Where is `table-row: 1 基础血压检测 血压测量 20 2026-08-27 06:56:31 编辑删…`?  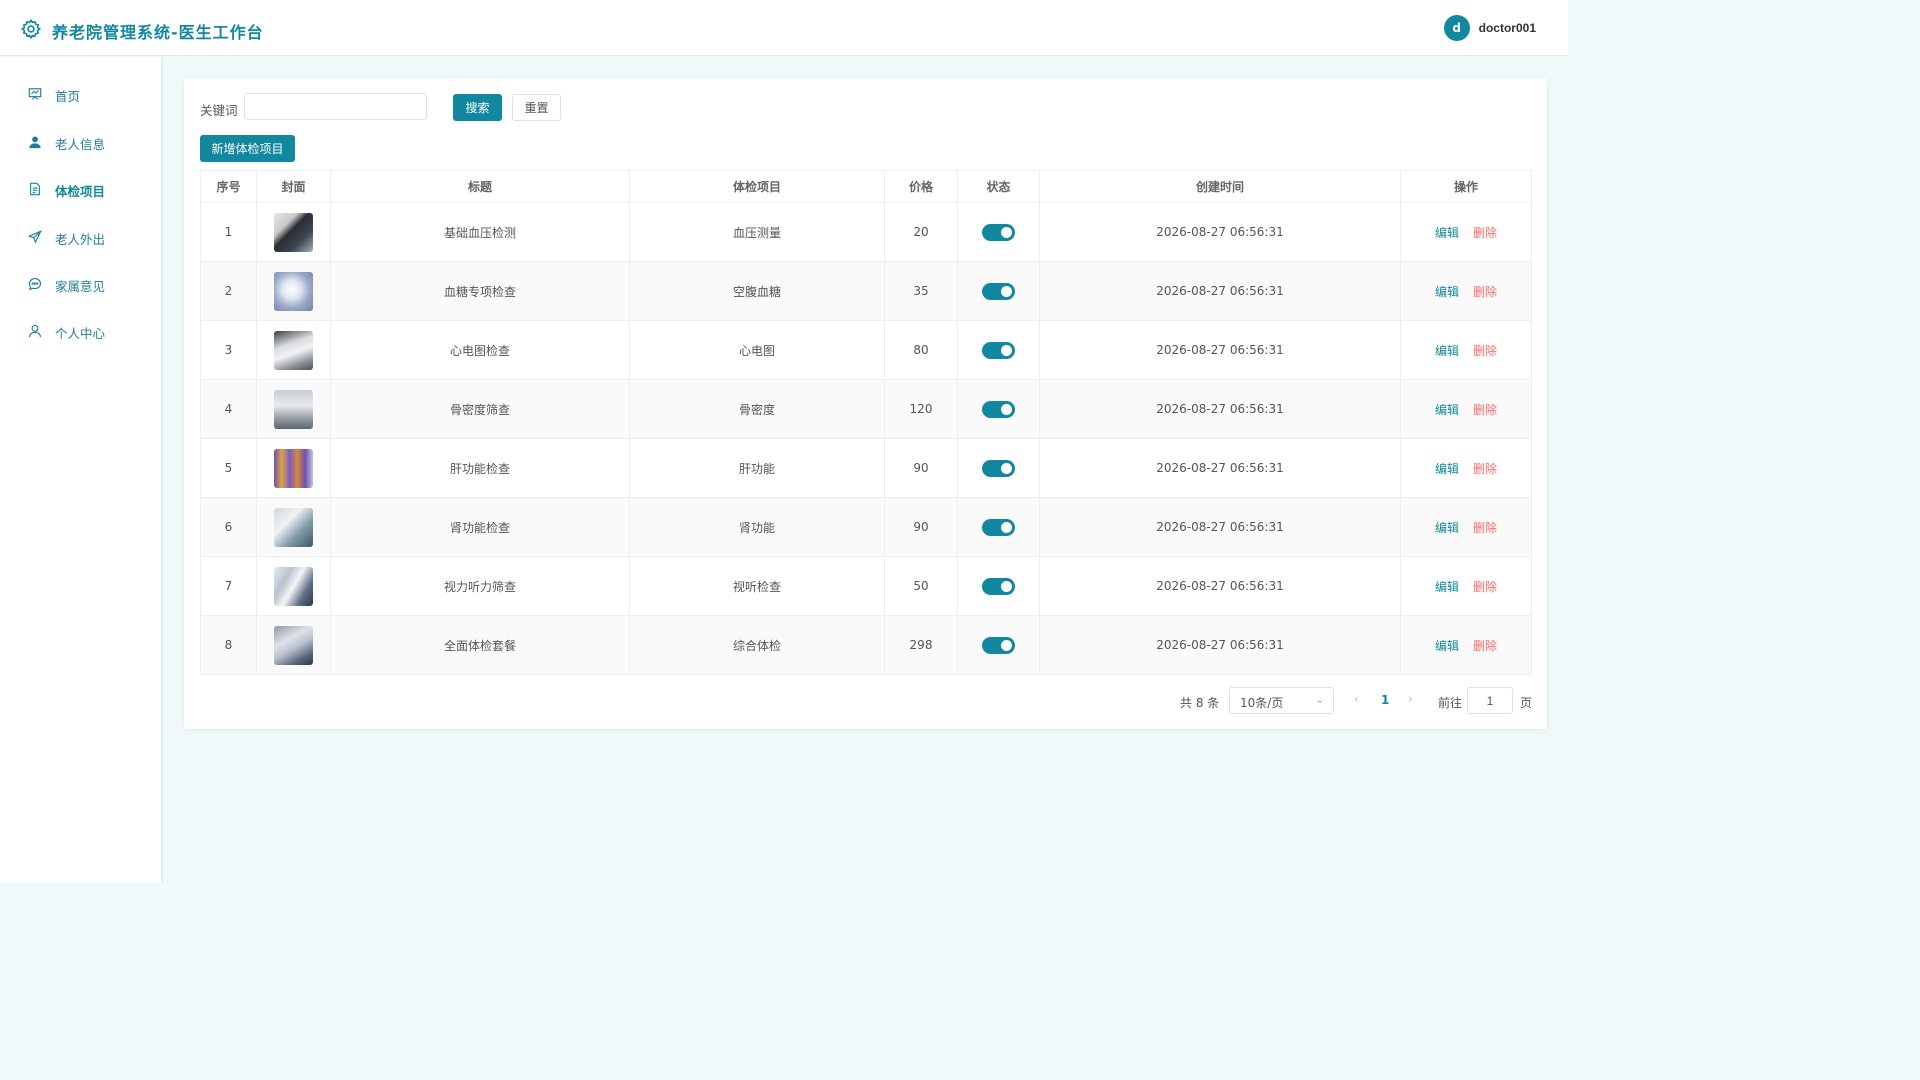 table-row: 1 基础血压检测 血压测量 20 2026-08-27 06:56:31 编辑删… is located at coordinates (866, 232).